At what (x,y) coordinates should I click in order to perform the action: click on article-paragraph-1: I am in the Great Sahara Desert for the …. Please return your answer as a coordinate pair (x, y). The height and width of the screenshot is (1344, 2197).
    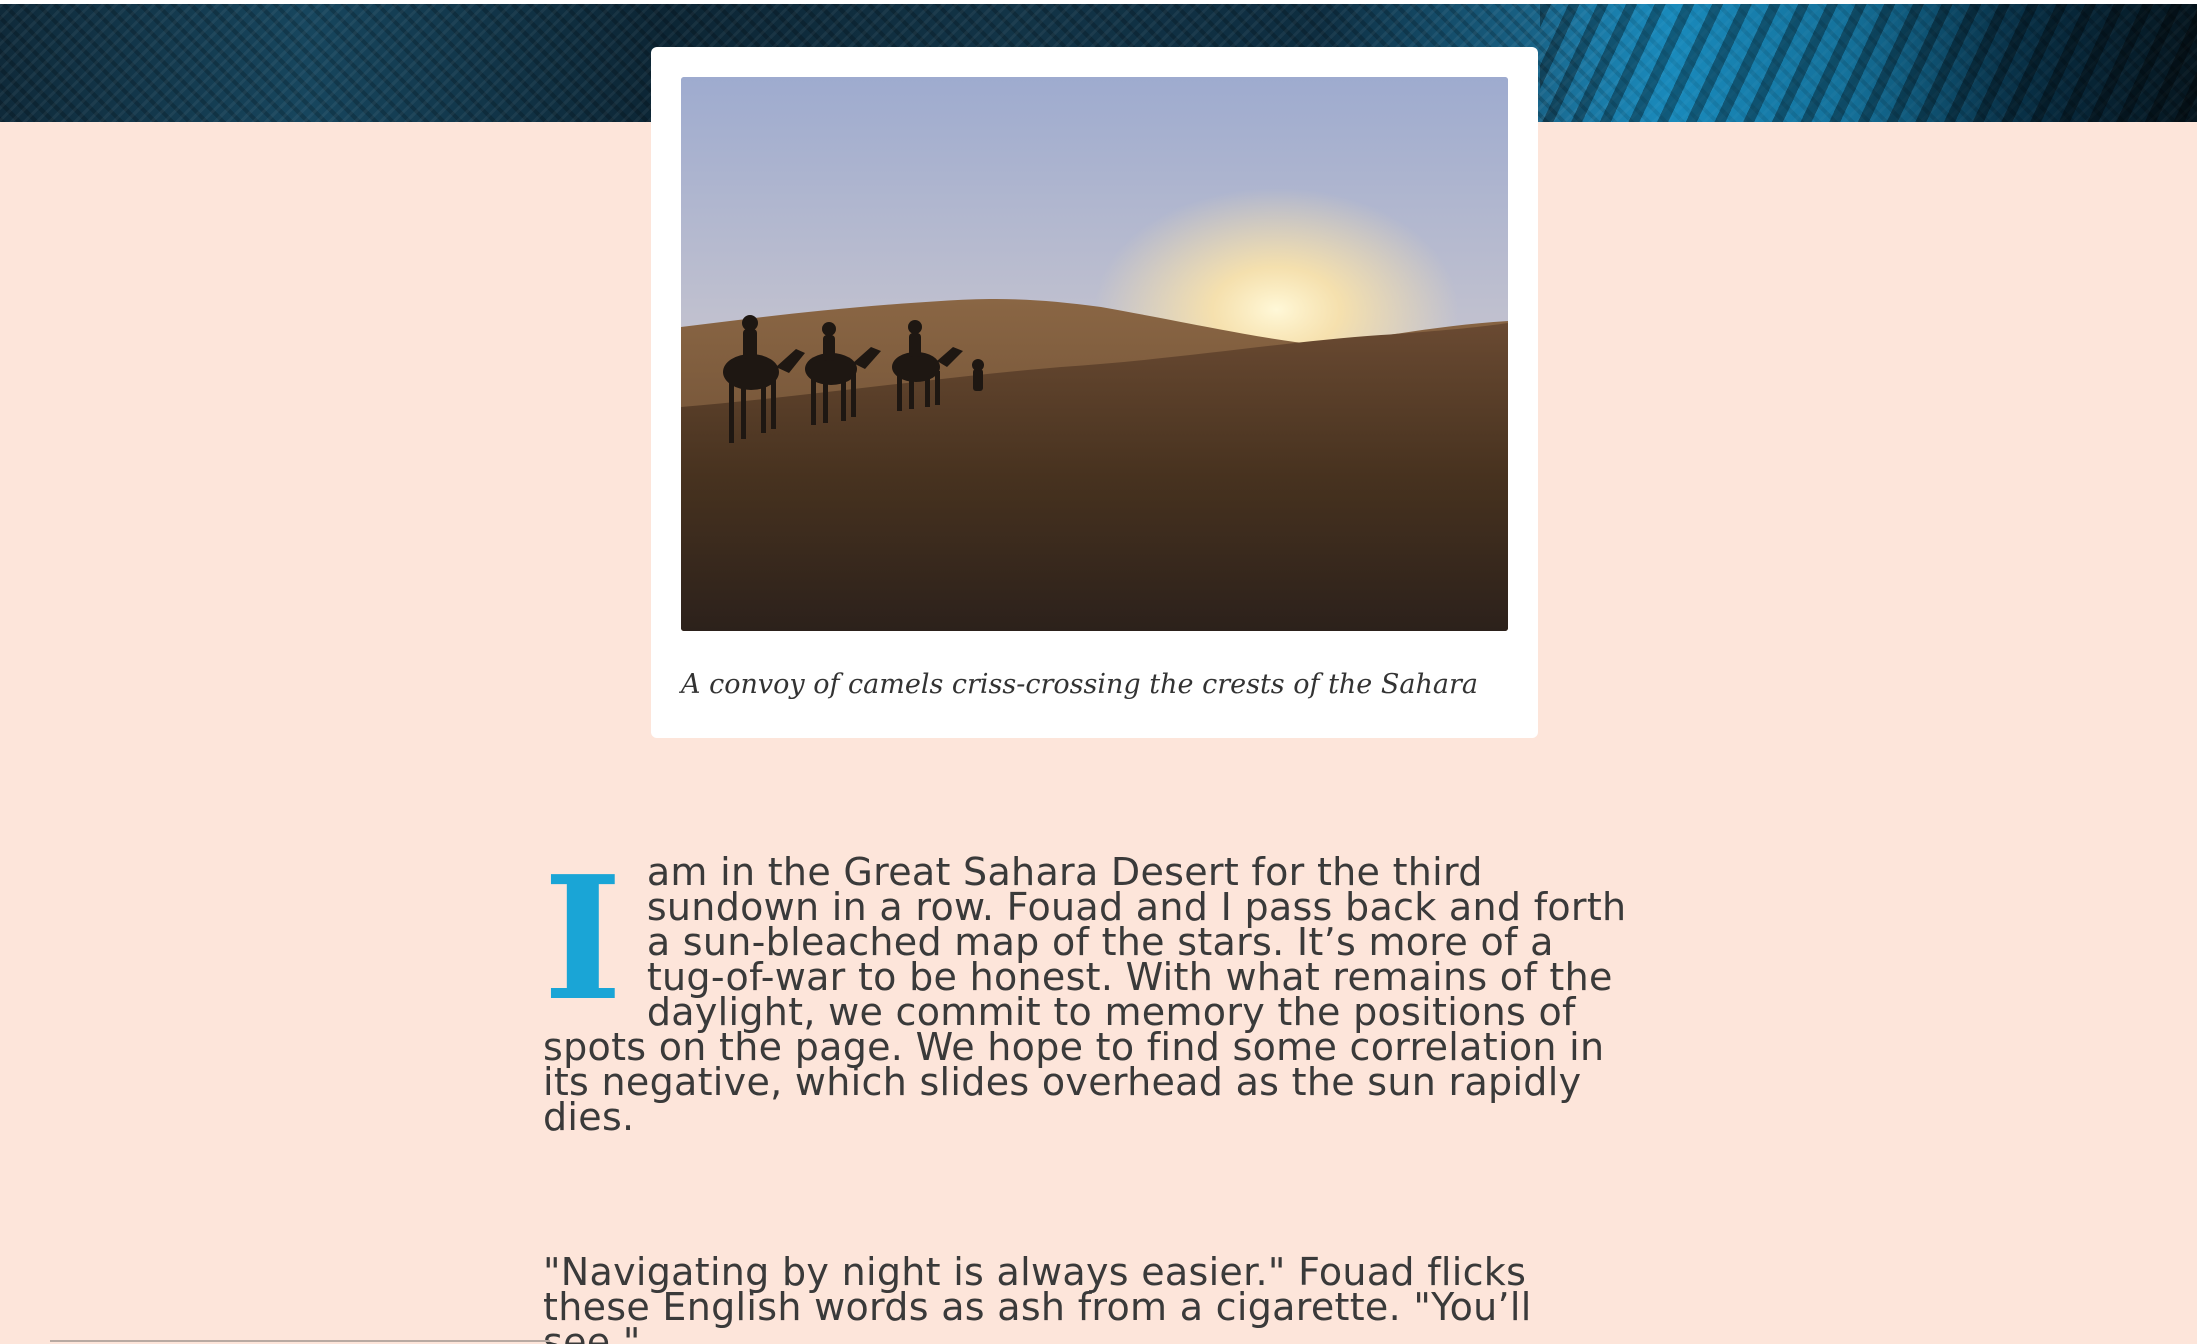
    Looking at the image, I should click on (1088, 987).